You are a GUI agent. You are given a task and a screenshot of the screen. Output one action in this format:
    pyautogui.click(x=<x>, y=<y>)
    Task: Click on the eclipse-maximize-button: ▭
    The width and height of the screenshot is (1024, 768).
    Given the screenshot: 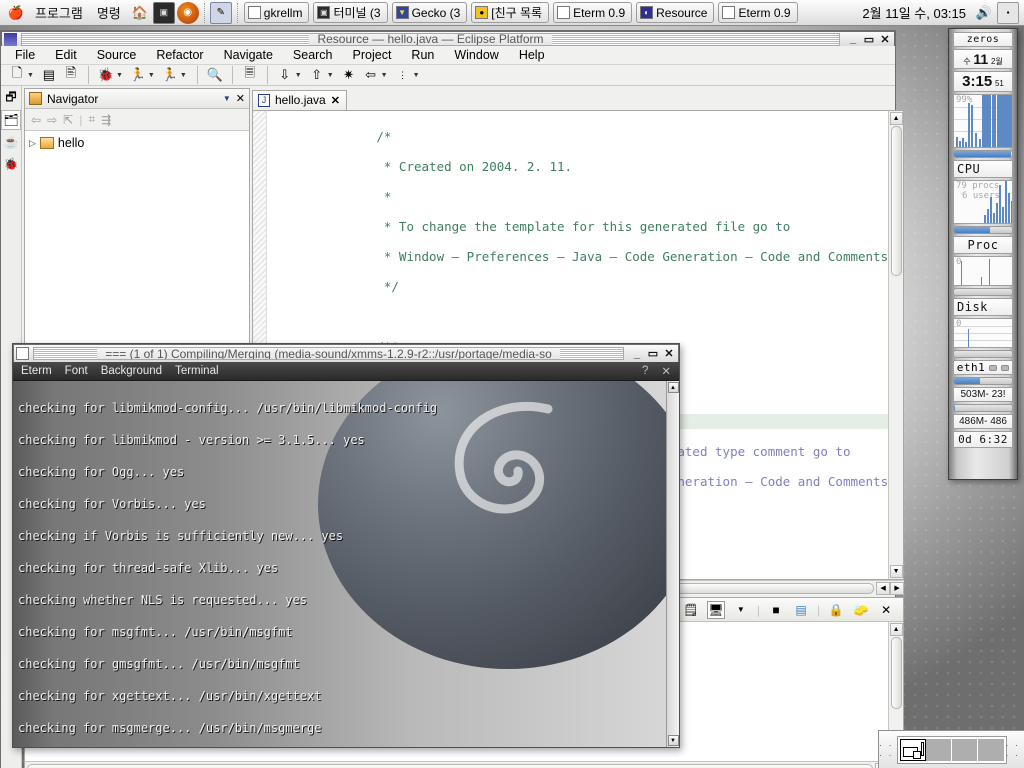 What is the action you would take?
    pyautogui.click(x=869, y=39)
    